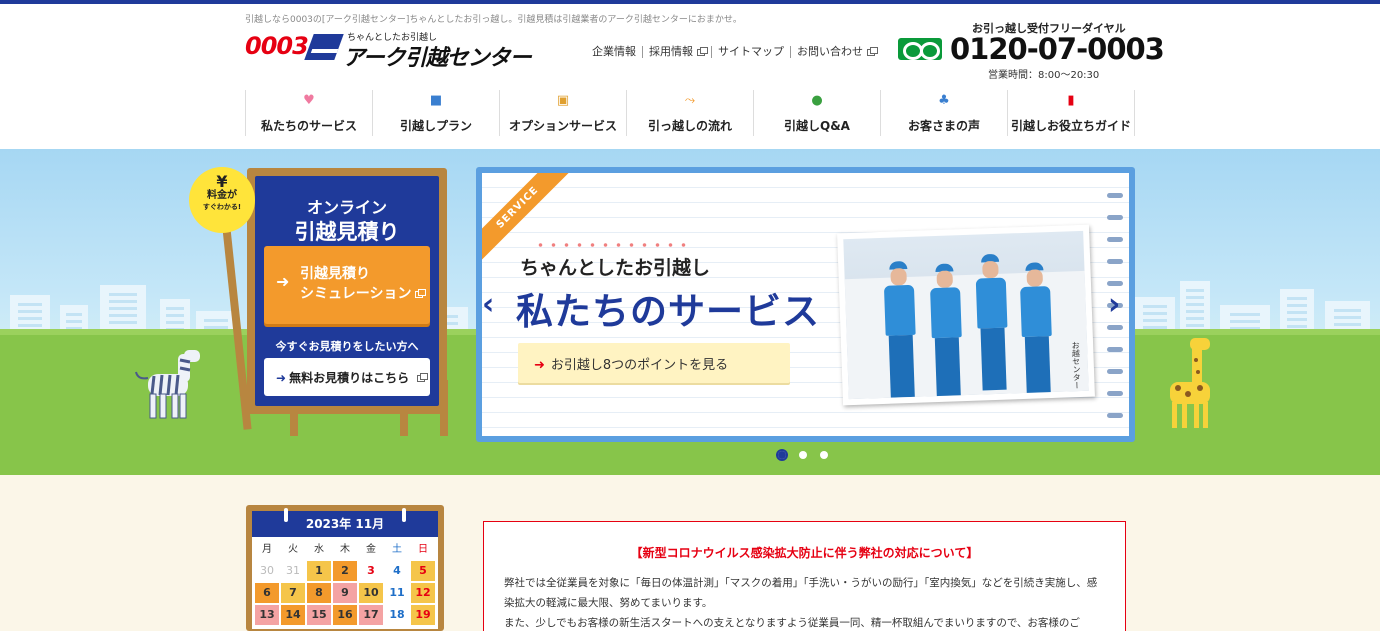 This screenshot has height=631, width=1380. Describe the element at coordinates (615, 268) in the screenshot. I see `slide-subtitle: ちゃんとしたお引越し` at that location.